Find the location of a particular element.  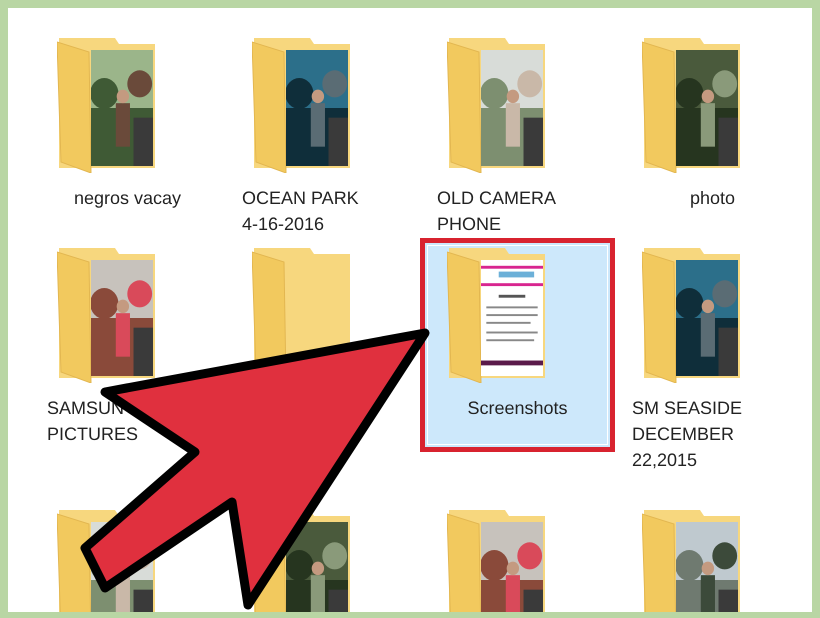

folder-name: Screenshots is located at coordinates (517, 408).